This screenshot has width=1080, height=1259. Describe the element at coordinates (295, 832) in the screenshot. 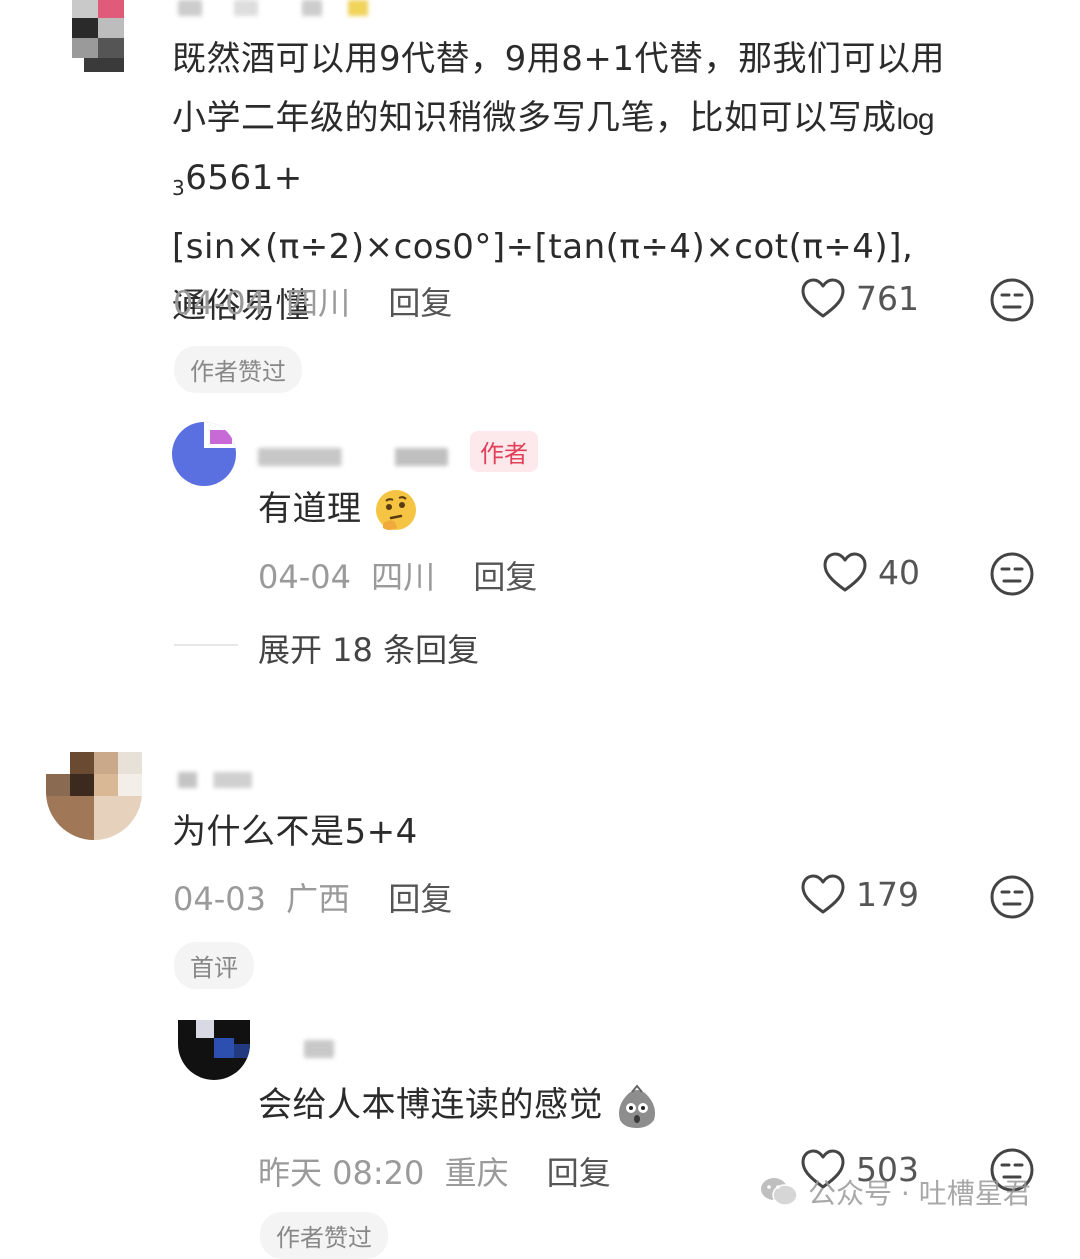

I see `comment-text: 为什么不是5+4` at that location.